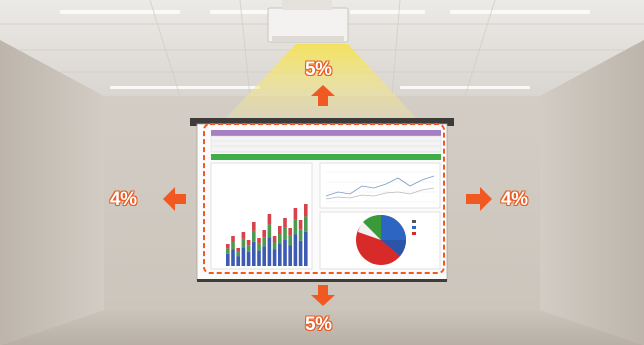  Describe the element at coordinates (318, 324) in the screenshot. I see `shift-down-label: 5%` at that location.